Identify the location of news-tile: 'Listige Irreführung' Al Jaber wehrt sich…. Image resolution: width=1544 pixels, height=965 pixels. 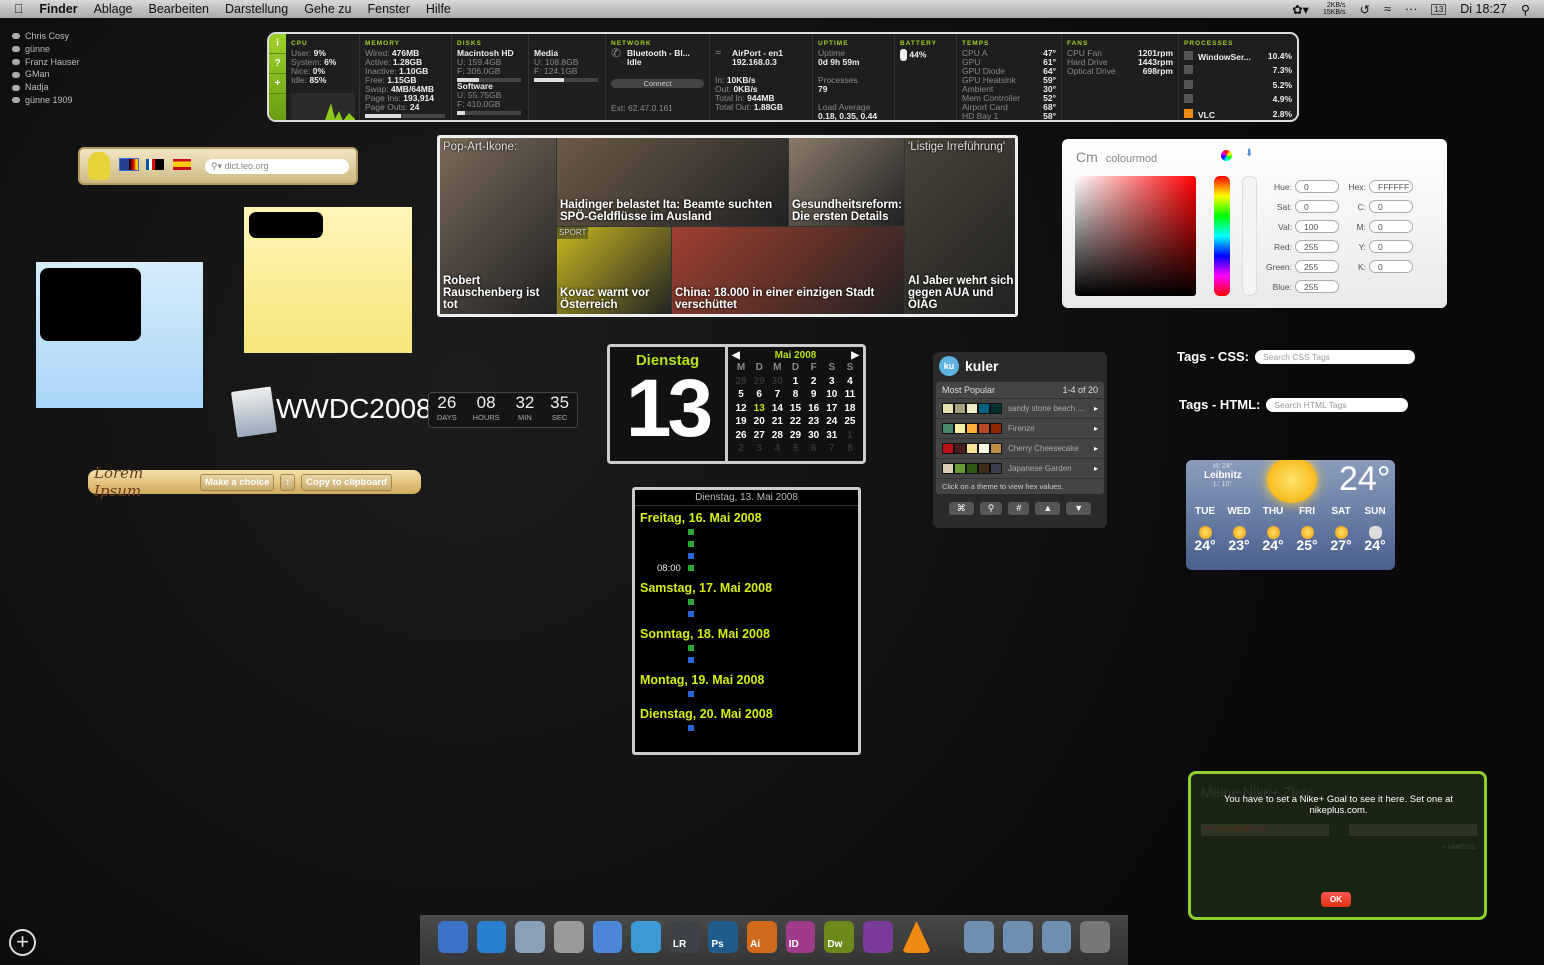
(960, 226).